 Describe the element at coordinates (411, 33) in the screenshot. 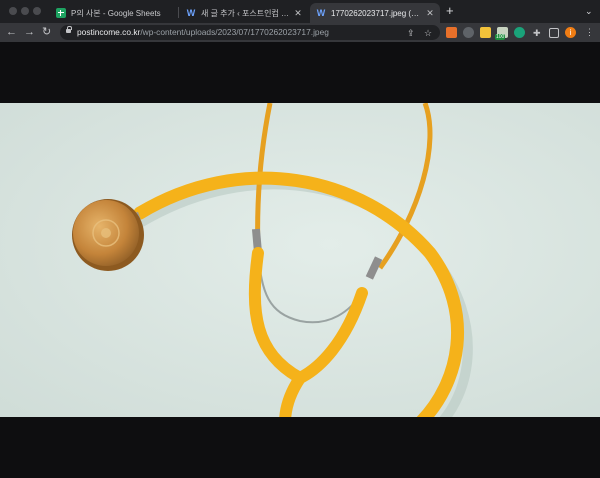

I see `share-icon: ⇪` at that location.